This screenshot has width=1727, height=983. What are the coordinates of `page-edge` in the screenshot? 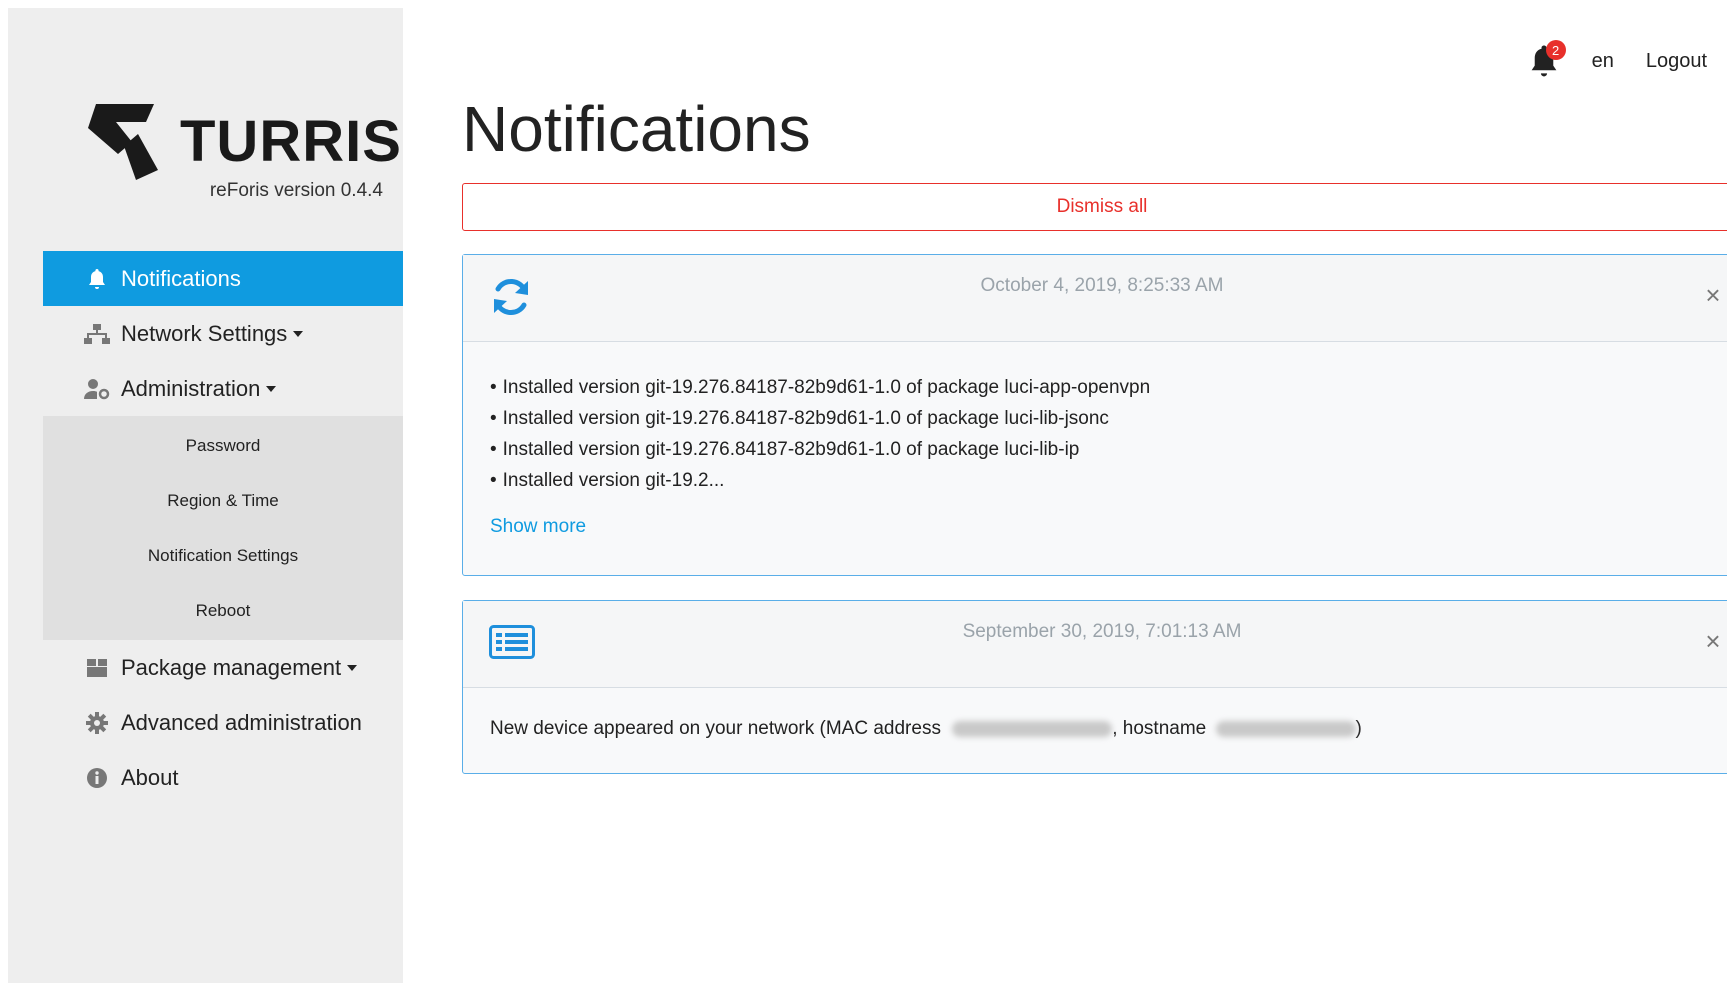 It's located at (4, 491).